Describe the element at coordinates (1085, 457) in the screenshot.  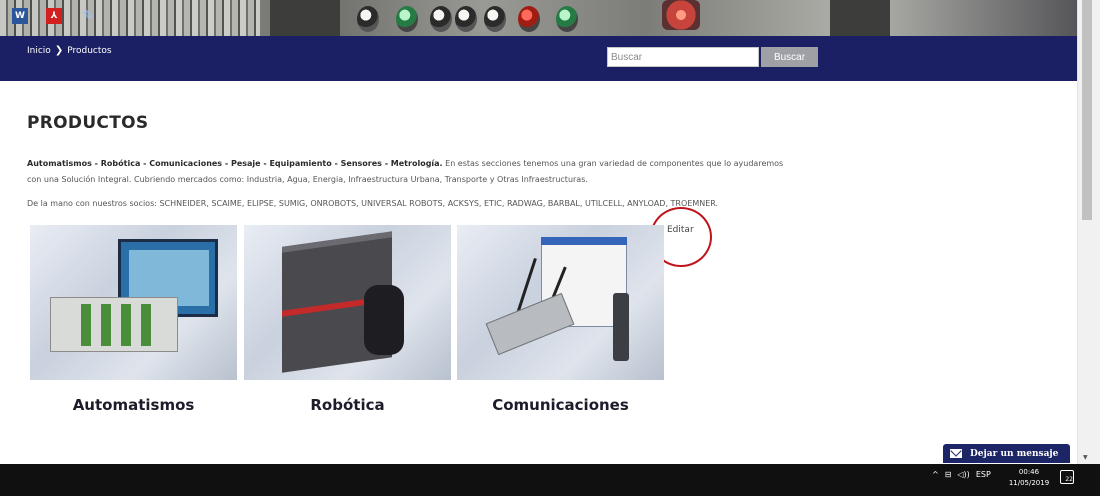
I see `scroll-down-arrow-icon: ▼` at that location.